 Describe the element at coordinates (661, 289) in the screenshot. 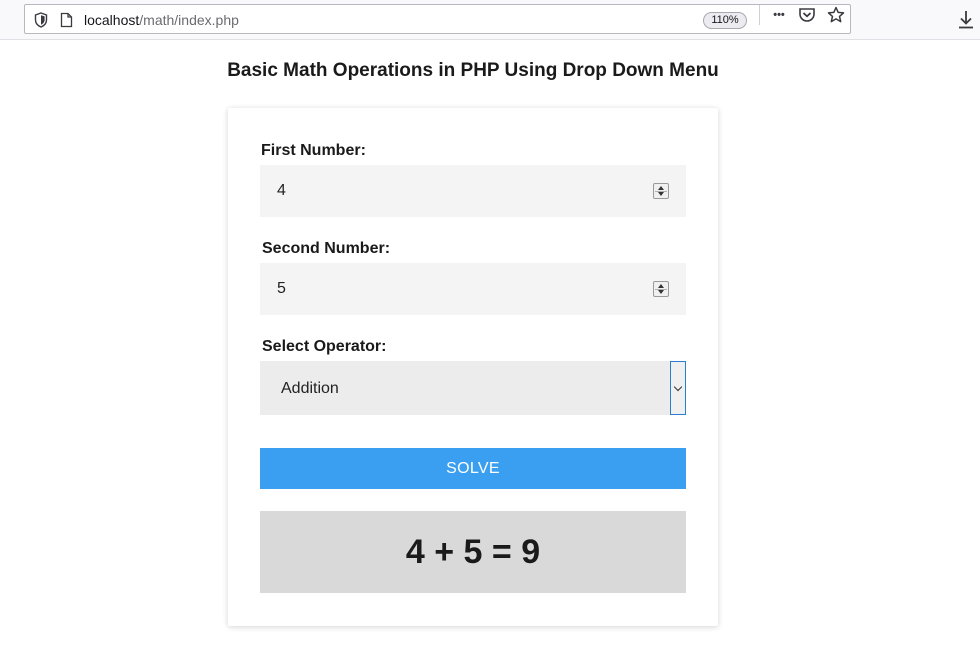

I see `second-number-stepper-icon` at that location.